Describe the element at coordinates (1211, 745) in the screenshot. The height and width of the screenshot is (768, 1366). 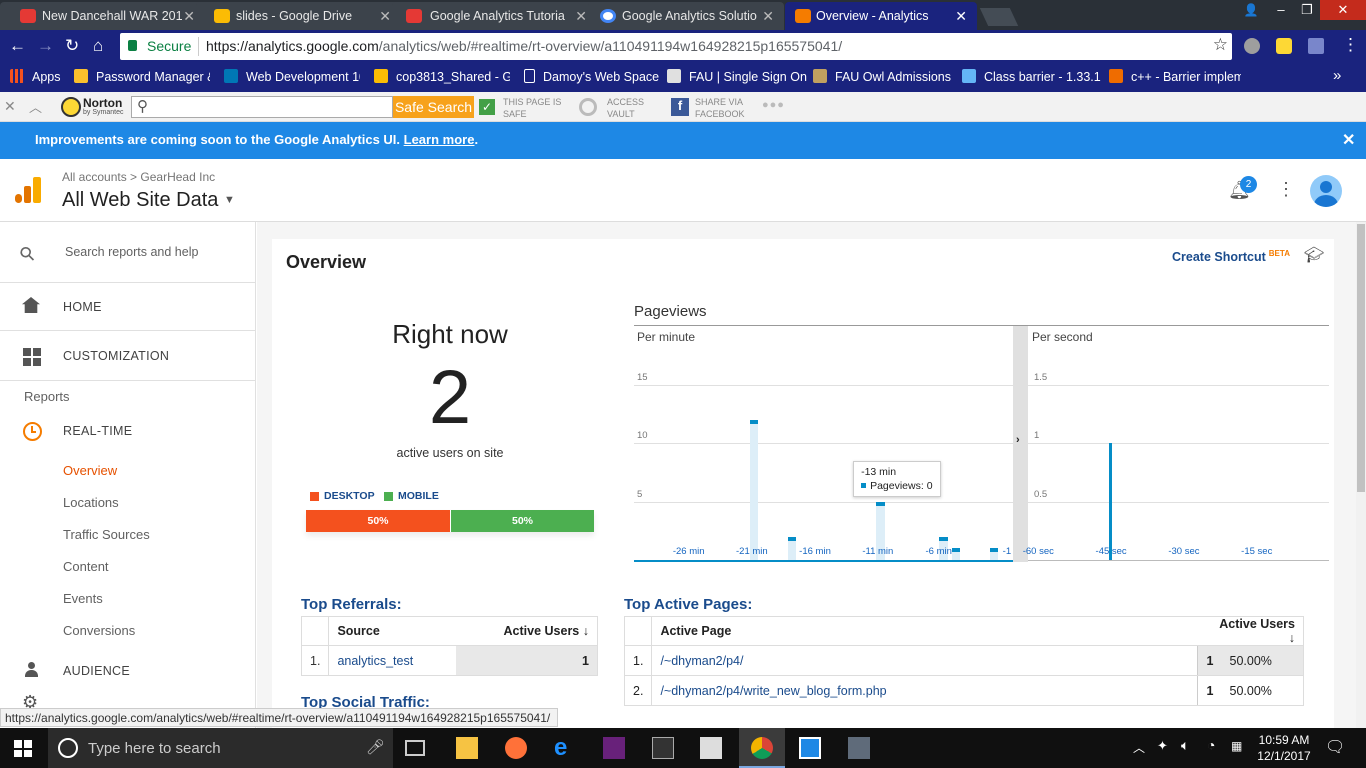
I see `wifi-icon: ◔` at that location.